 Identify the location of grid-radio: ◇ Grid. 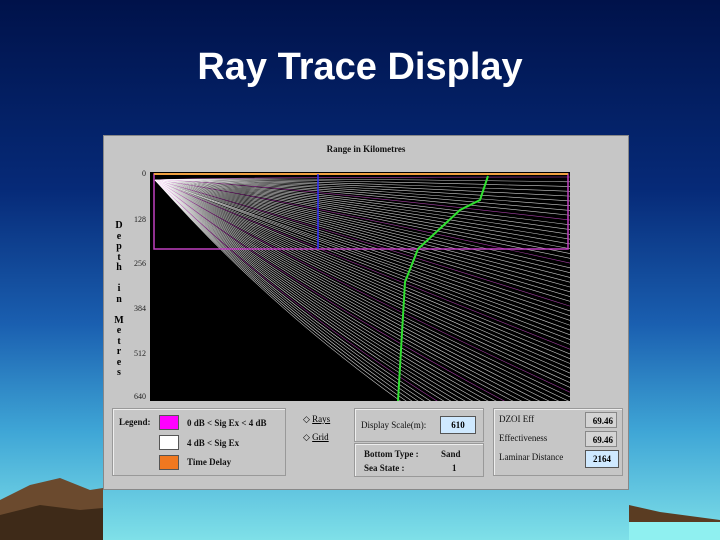
(316, 437).